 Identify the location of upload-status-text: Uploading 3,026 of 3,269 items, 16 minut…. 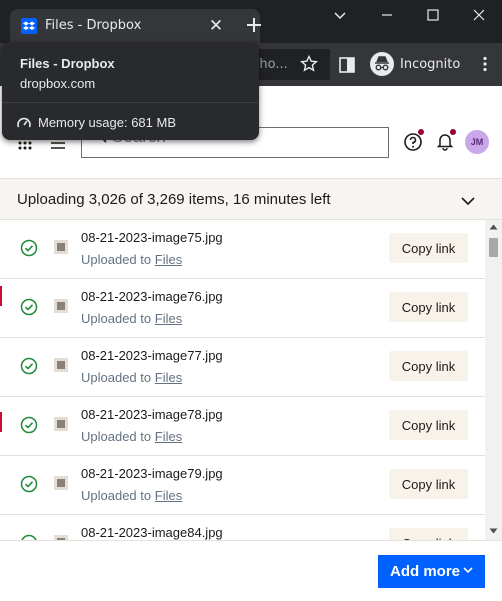
(174, 199).